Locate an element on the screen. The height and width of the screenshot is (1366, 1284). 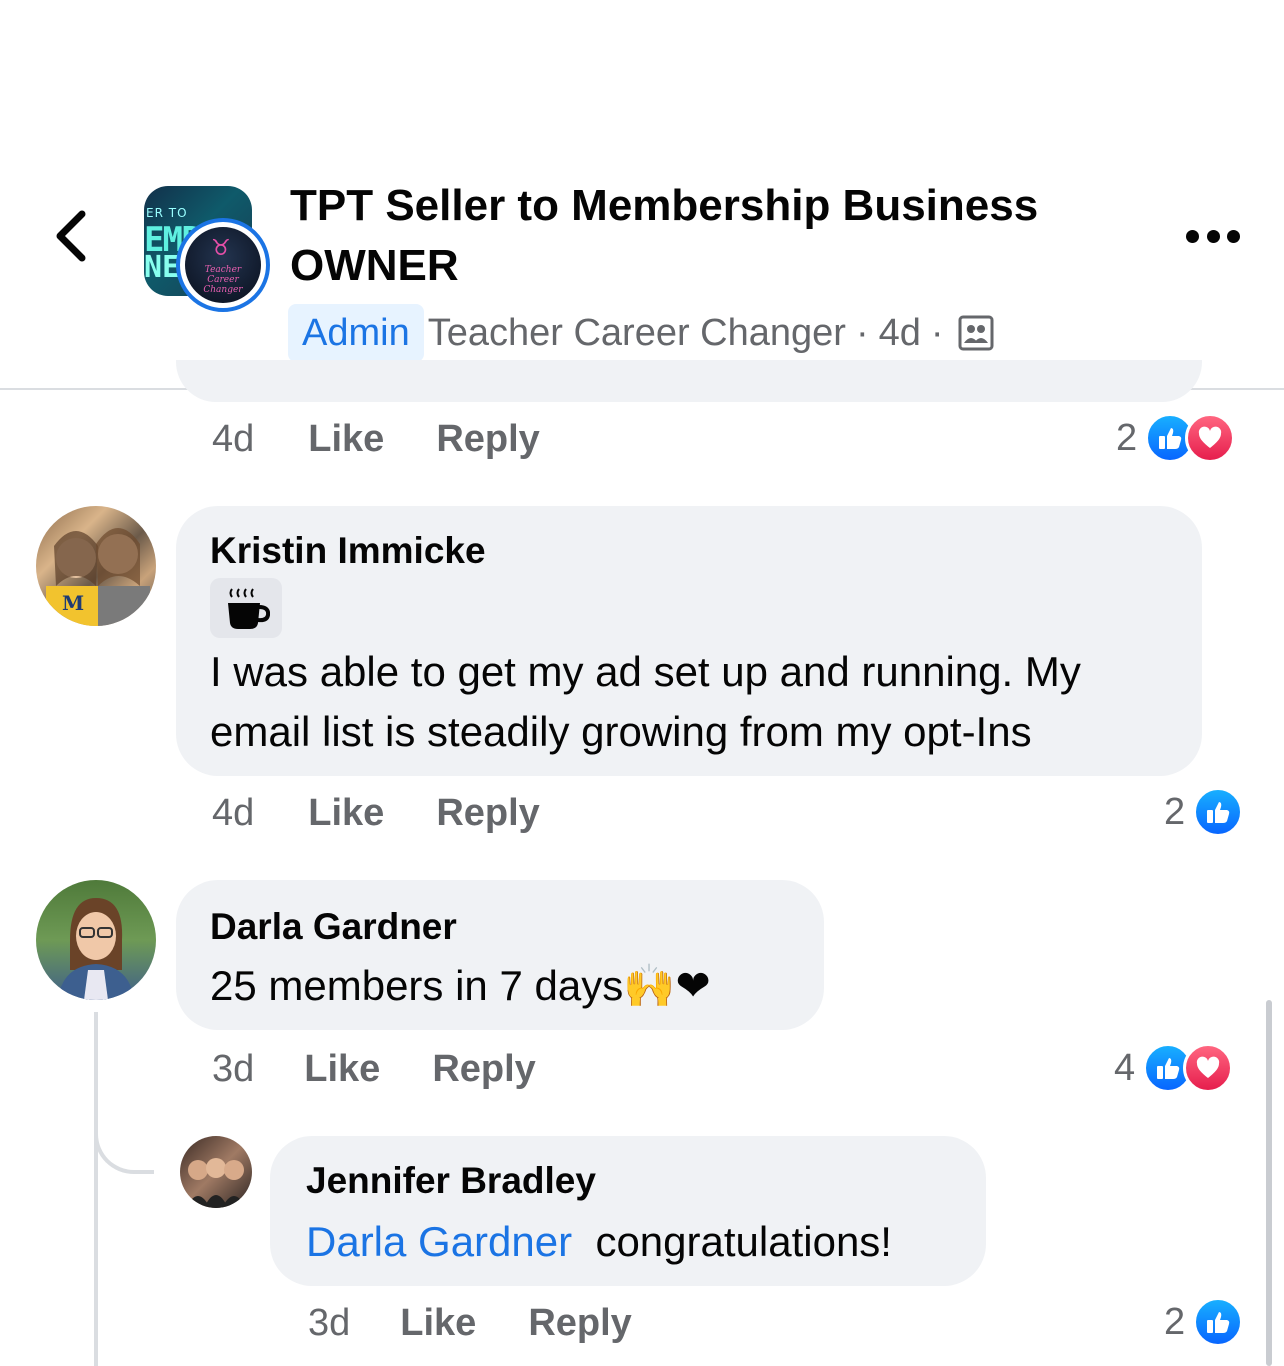
post-time: 4d is located at coordinates (900, 333).